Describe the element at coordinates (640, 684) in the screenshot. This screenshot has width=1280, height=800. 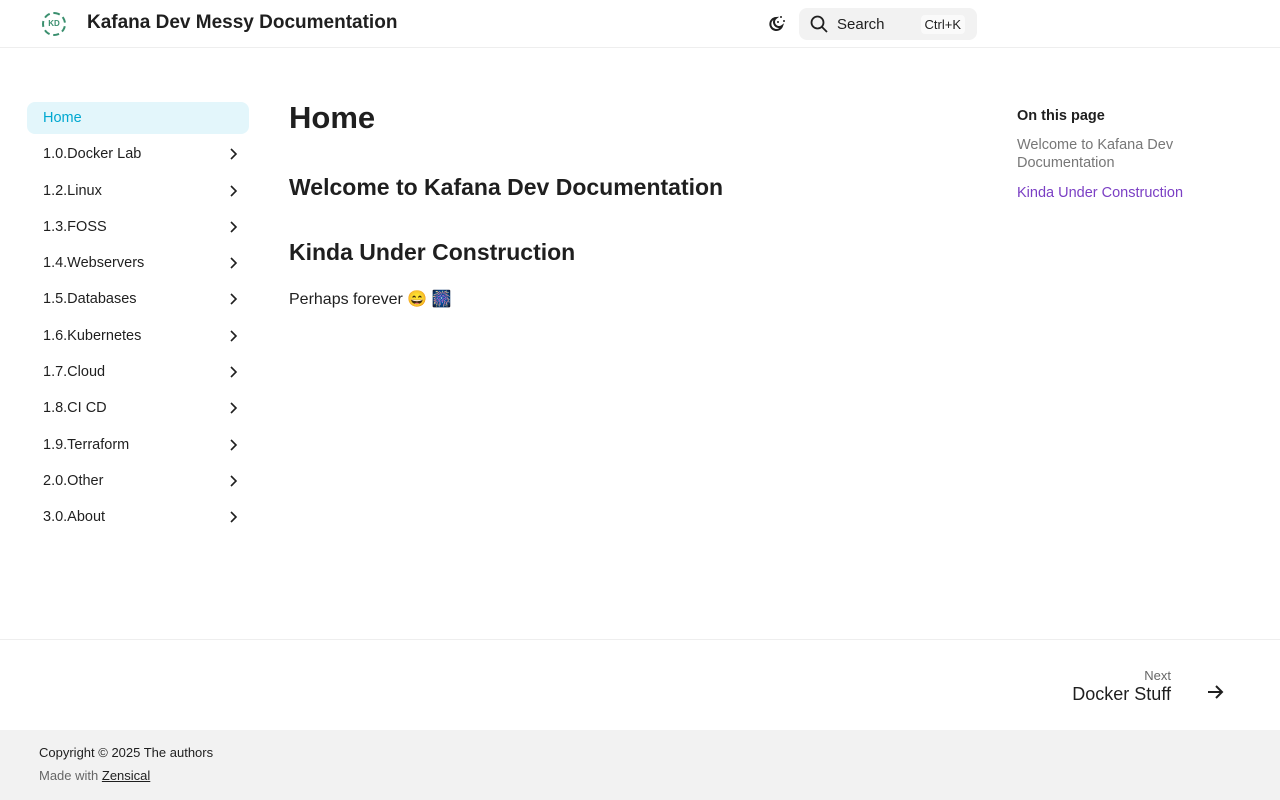
I see `next-page-link: Next Docker Stuff` at that location.